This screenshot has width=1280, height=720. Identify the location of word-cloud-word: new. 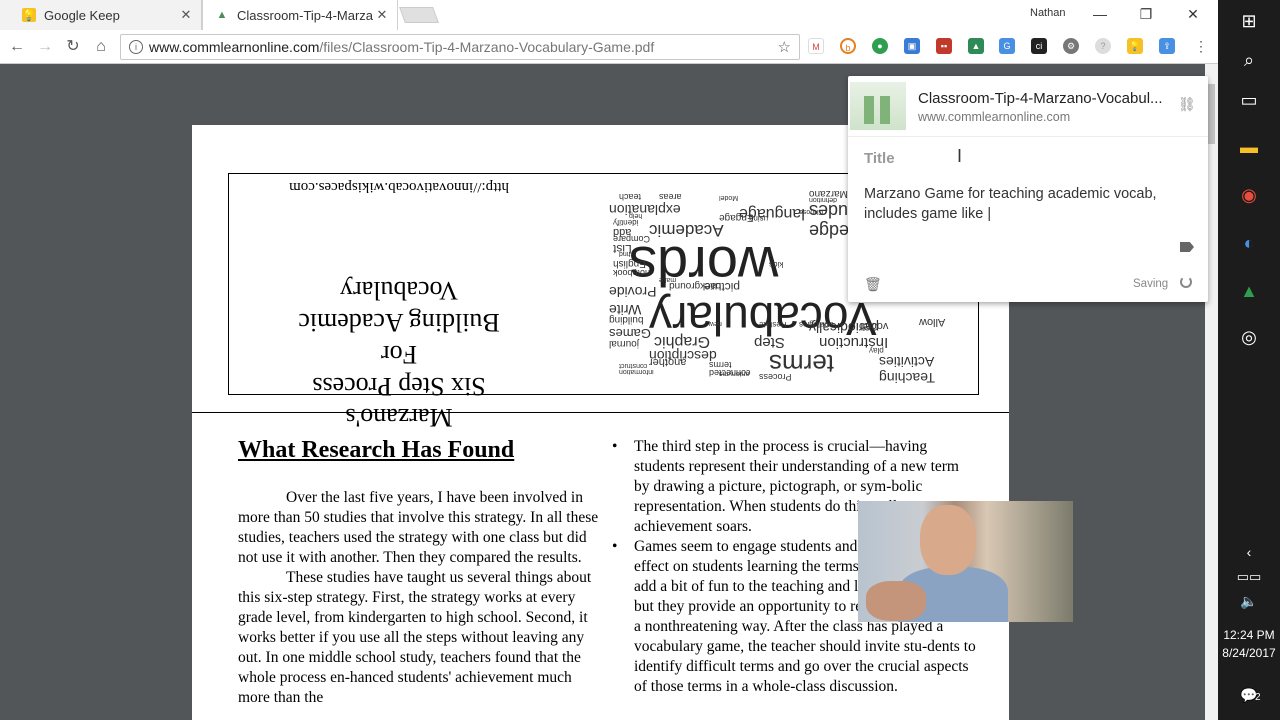
(715, 323).